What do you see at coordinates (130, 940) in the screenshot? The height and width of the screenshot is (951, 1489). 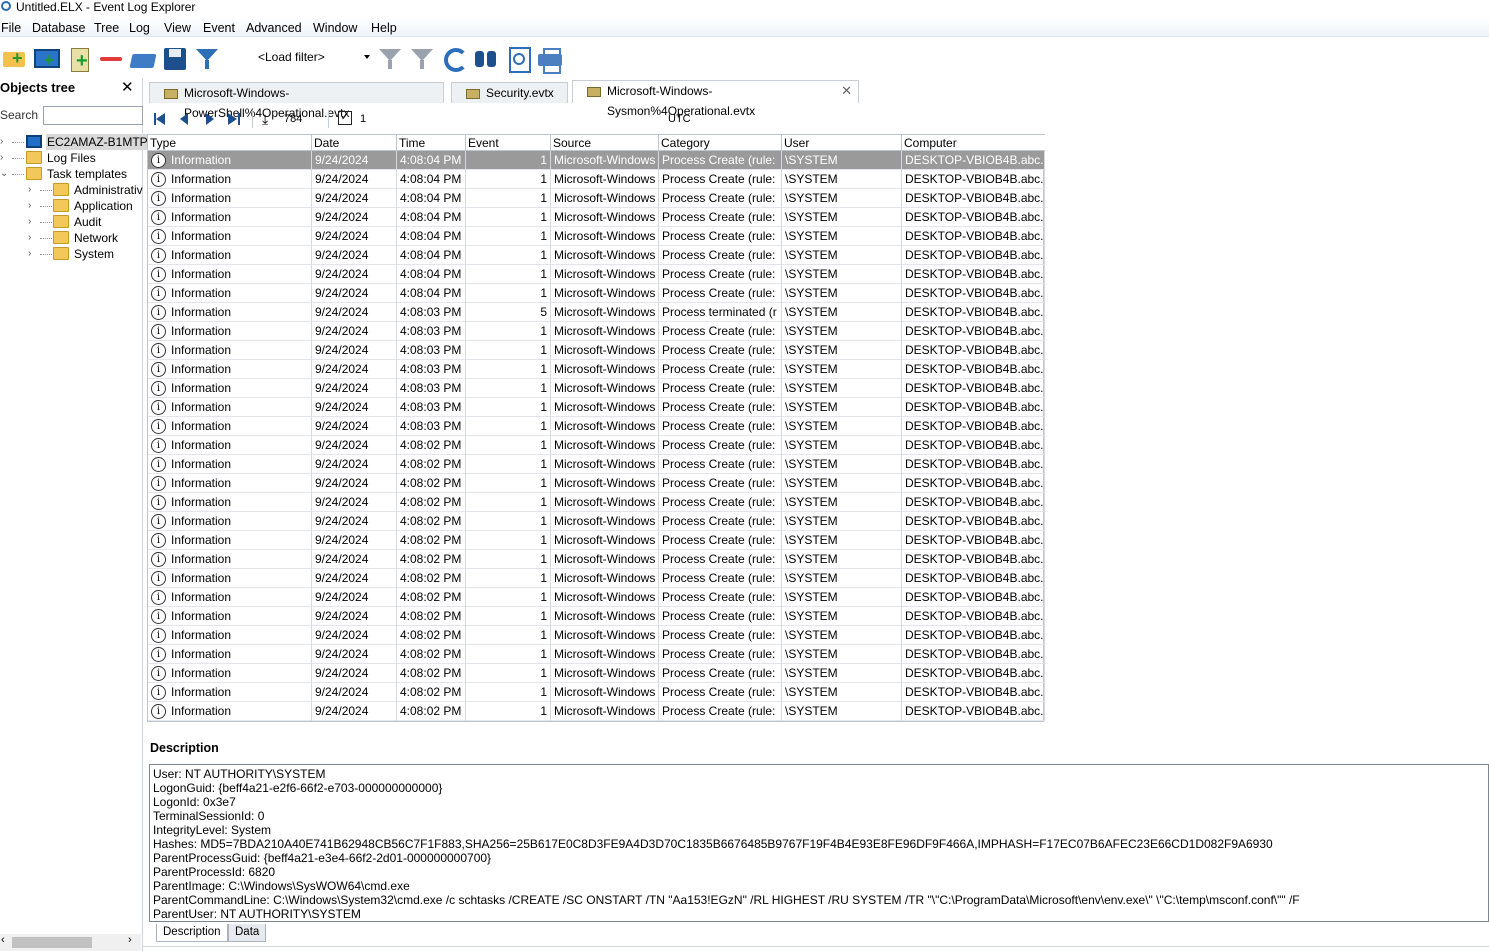 I see `scroll-right-icon: ›` at bounding box center [130, 940].